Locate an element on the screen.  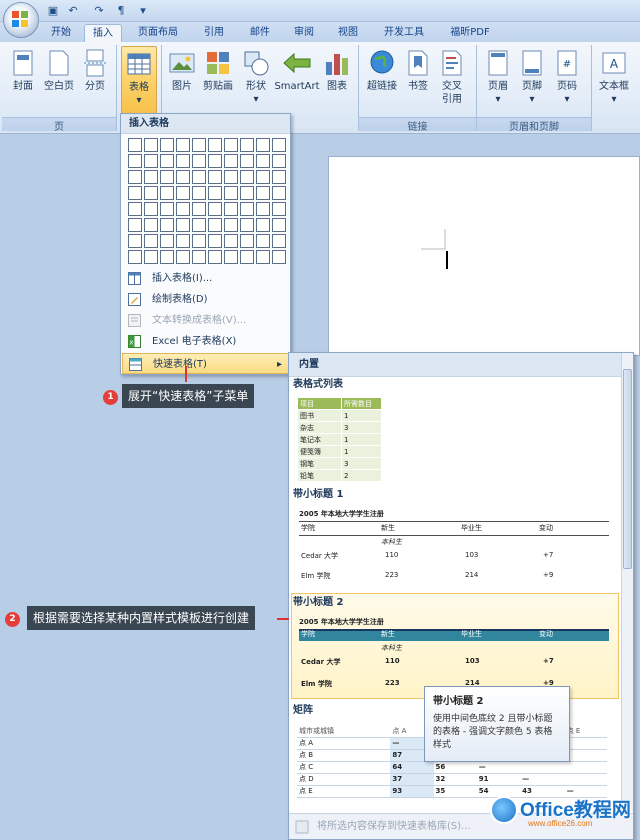
undo-icon: ↶ is located at coordinates (73, 11).